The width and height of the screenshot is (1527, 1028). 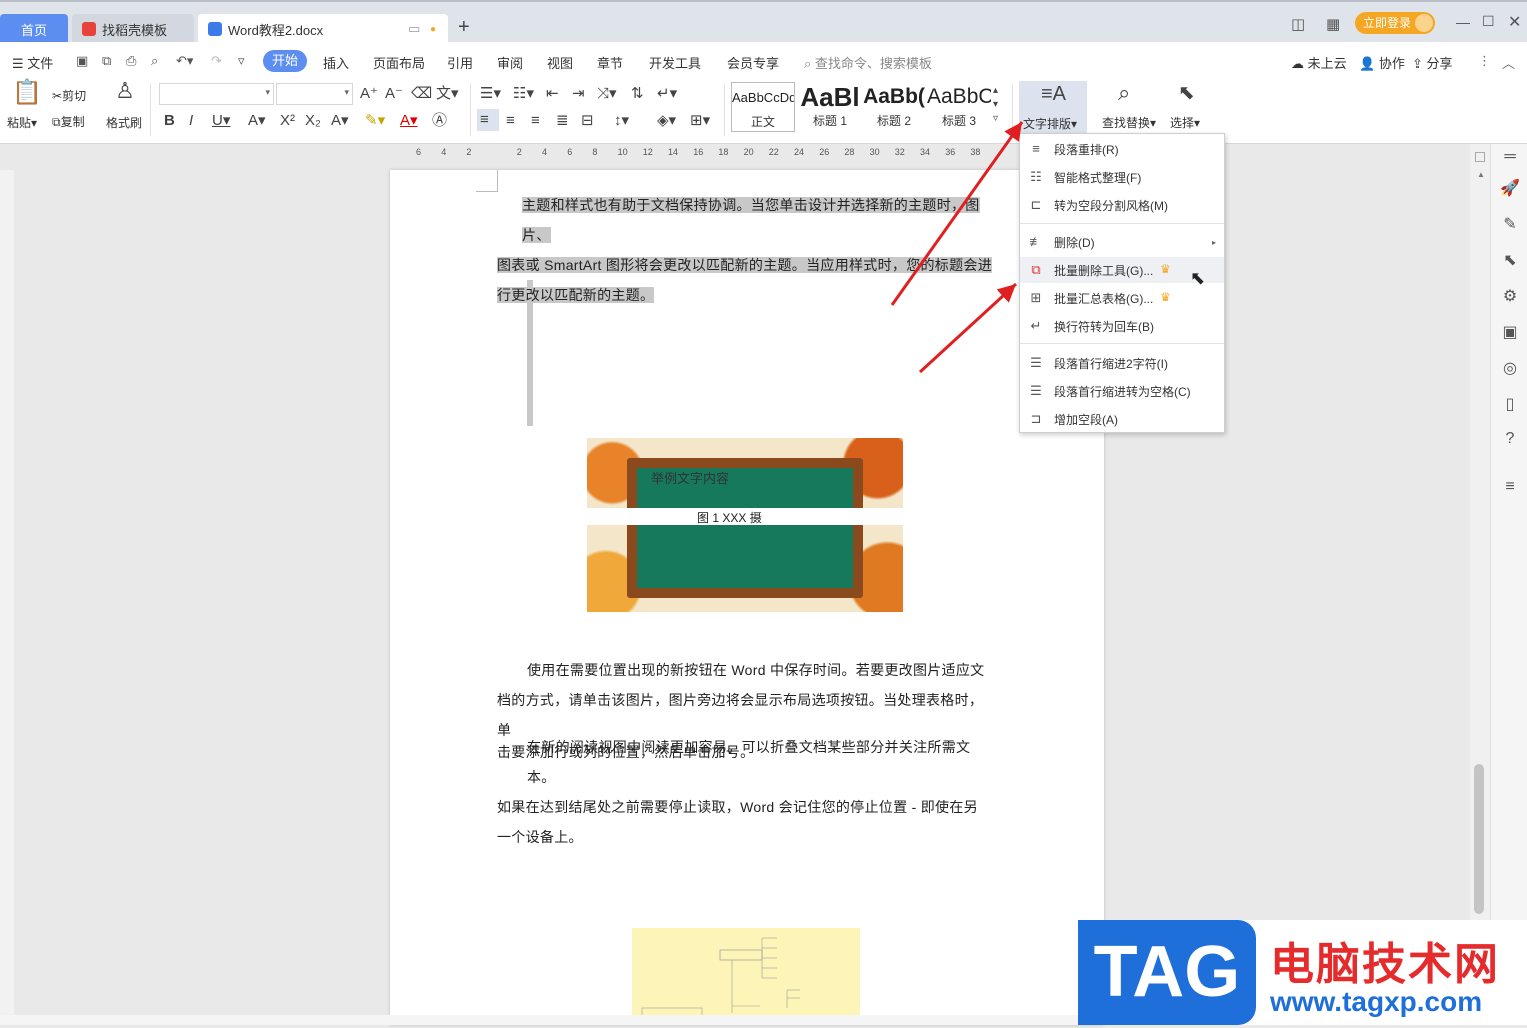 What do you see at coordinates (1480, 534) in the screenshot?
I see `vertical-scrollbar: ▲` at bounding box center [1480, 534].